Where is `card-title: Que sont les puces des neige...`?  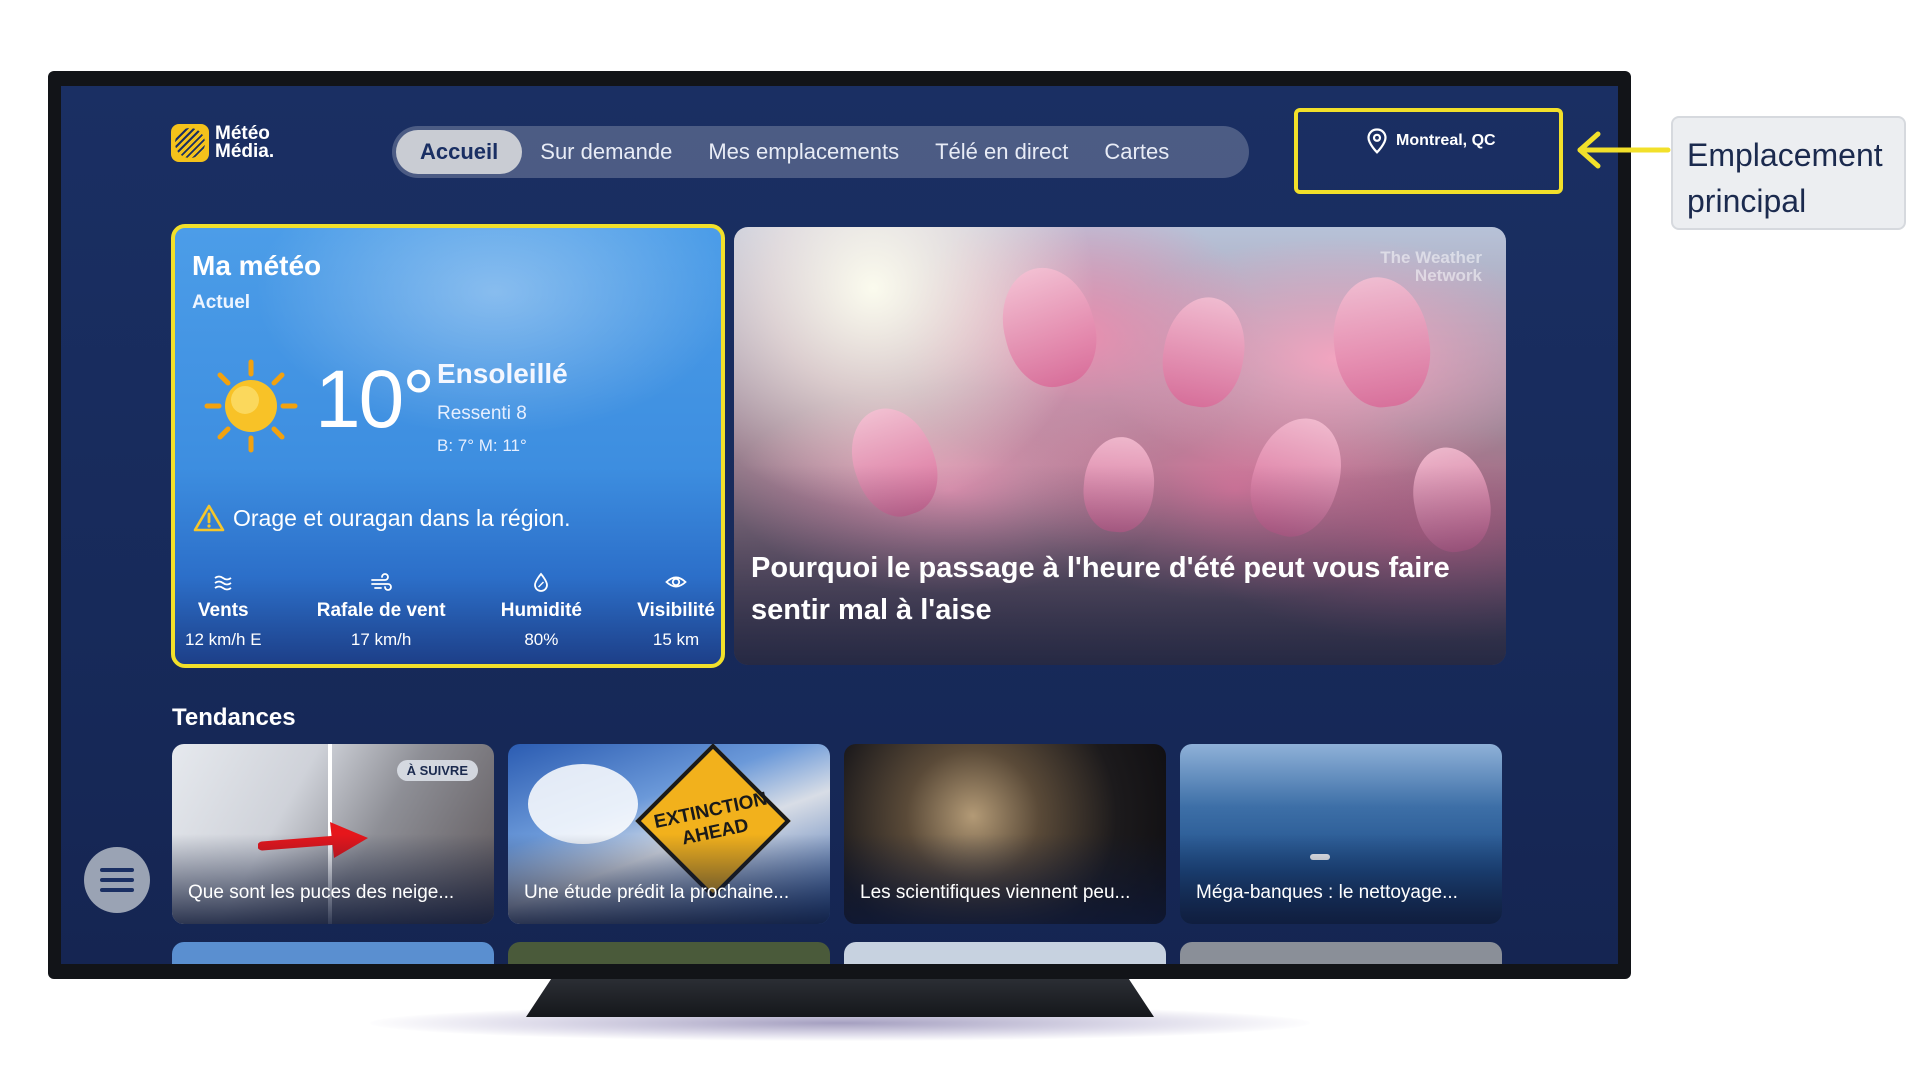 card-title: Que sont les puces des neige... is located at coordinates (321, 892).